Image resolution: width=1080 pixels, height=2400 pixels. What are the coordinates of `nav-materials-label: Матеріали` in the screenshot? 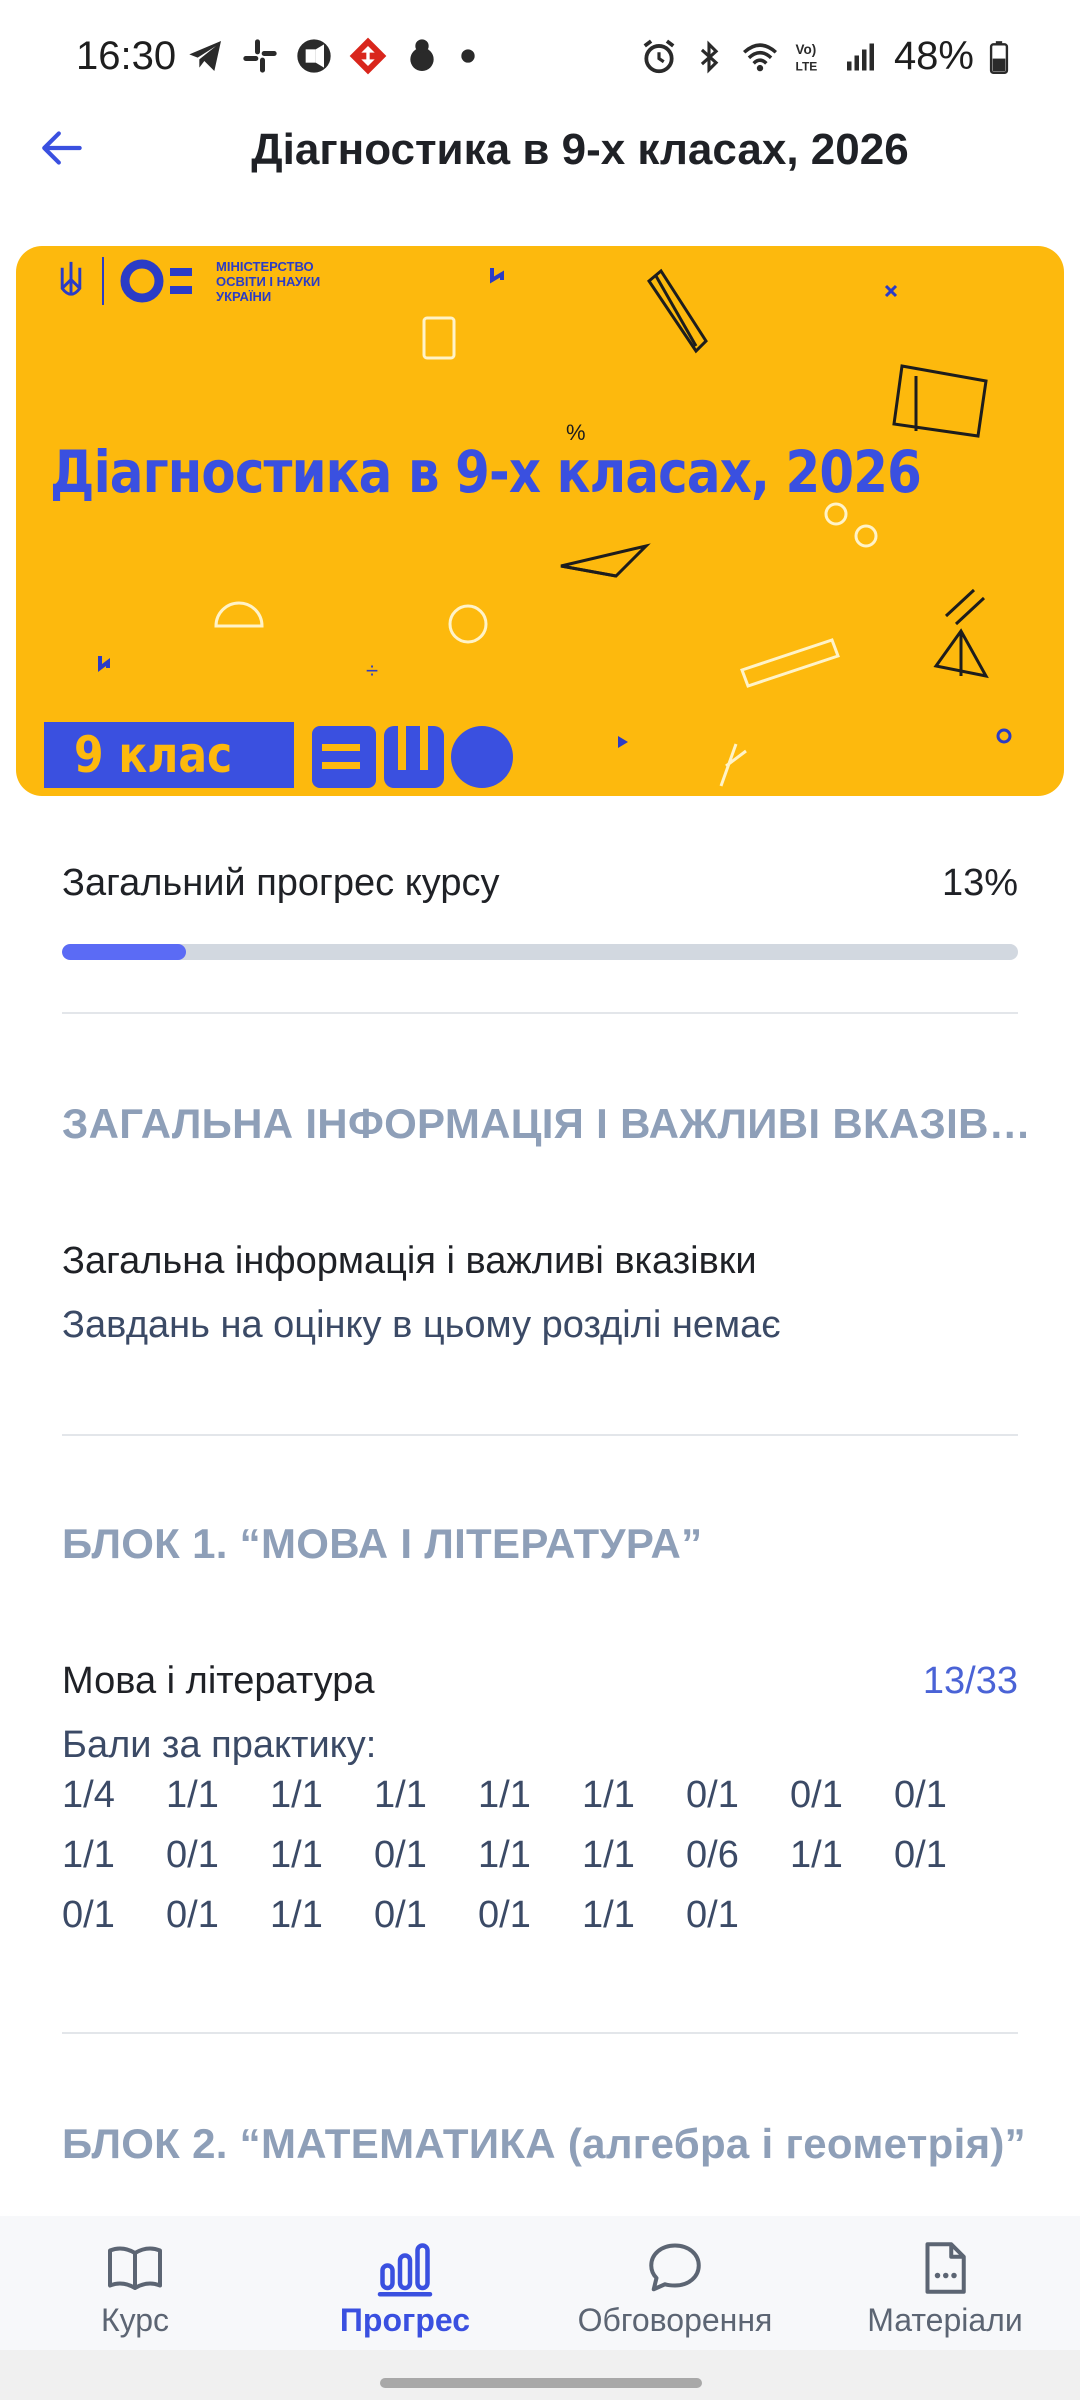 It's located at (945, 2320).